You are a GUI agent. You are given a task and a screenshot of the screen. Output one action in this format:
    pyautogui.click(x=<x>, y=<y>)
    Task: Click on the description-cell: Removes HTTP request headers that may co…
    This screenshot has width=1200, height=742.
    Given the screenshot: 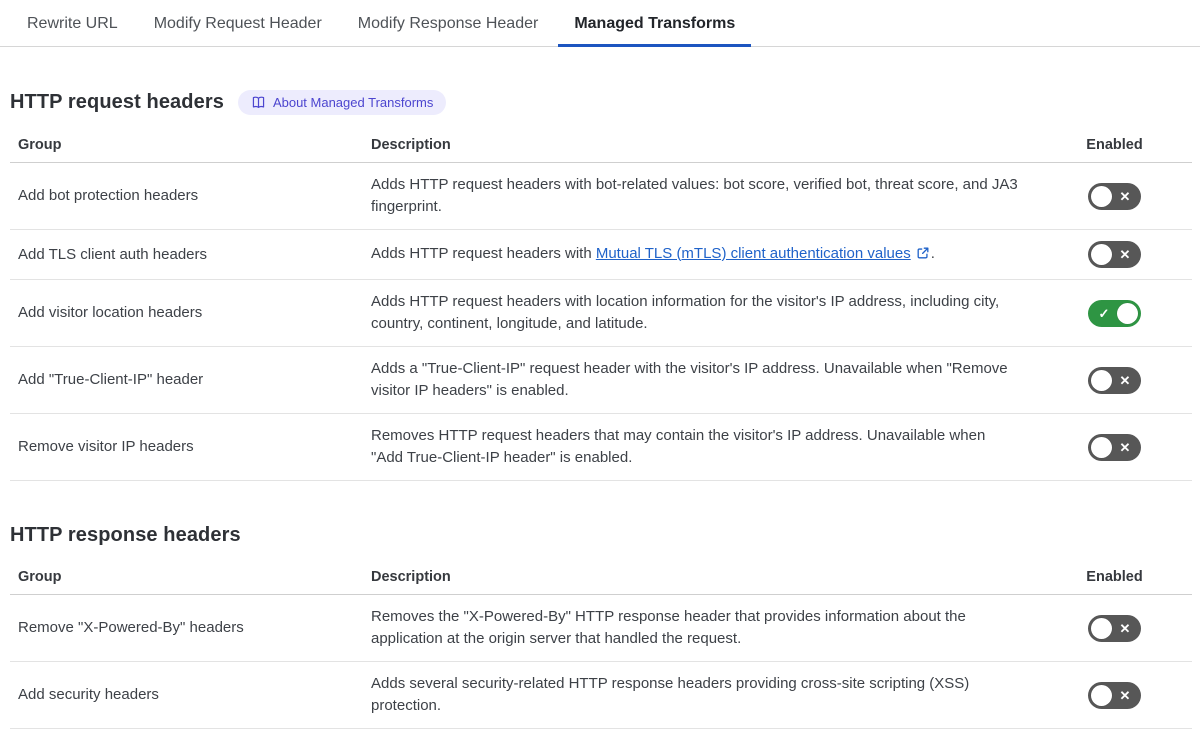 What is the action you would take?
    pyautogui.click(x=700, y=447)
    